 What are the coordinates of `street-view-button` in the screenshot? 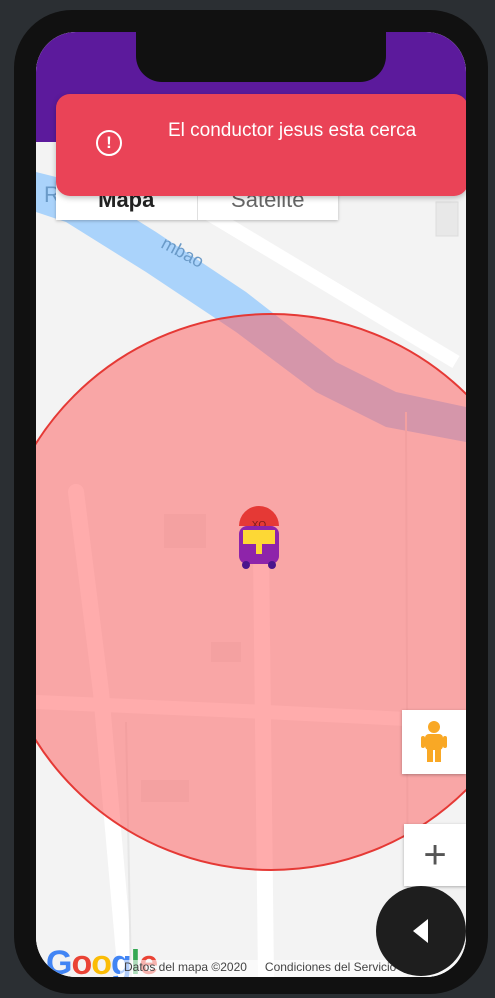 It's located at (434, 742).